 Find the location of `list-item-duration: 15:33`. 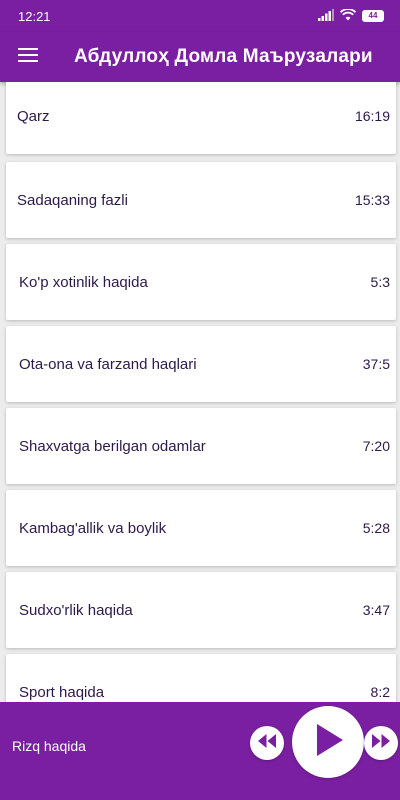

list-item-duration: 15:33 is located at coordinates (372, 200).